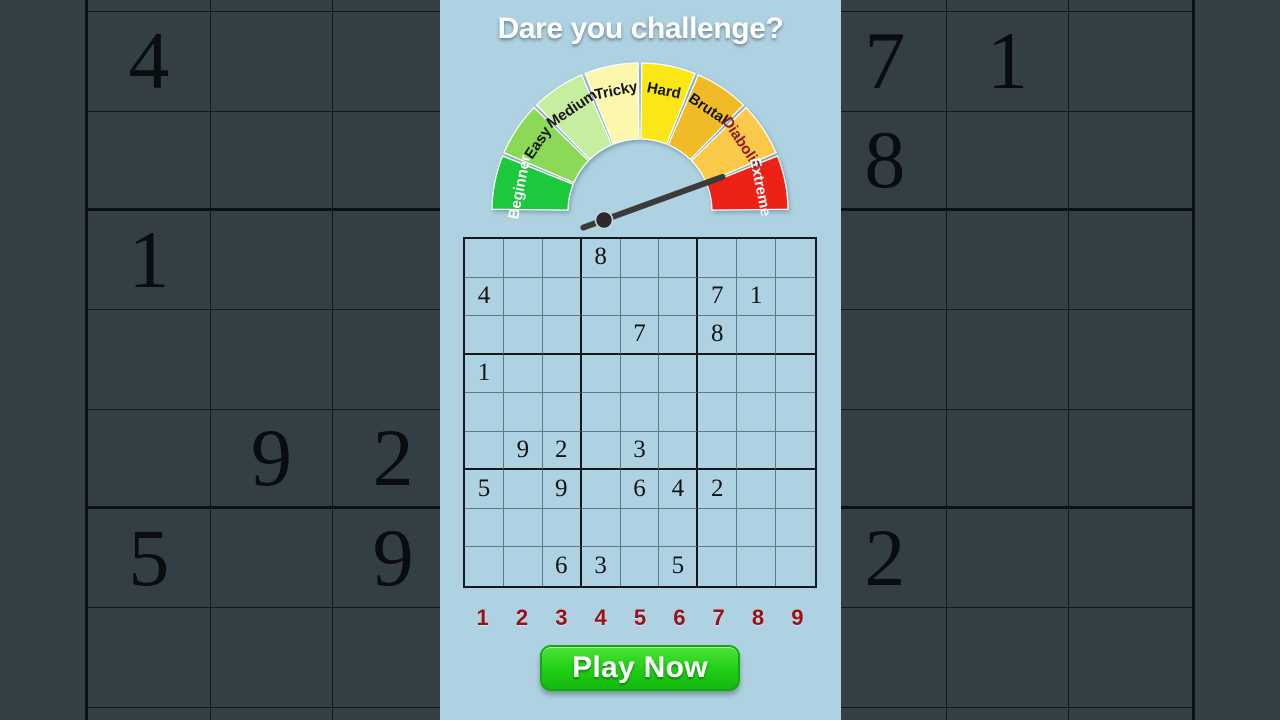 The height and width of the screenshot is (720, 1280). Describe the element at coordinates (640, 28) in the screenshot. I see `page-title: Dare you challenge?` at that location.